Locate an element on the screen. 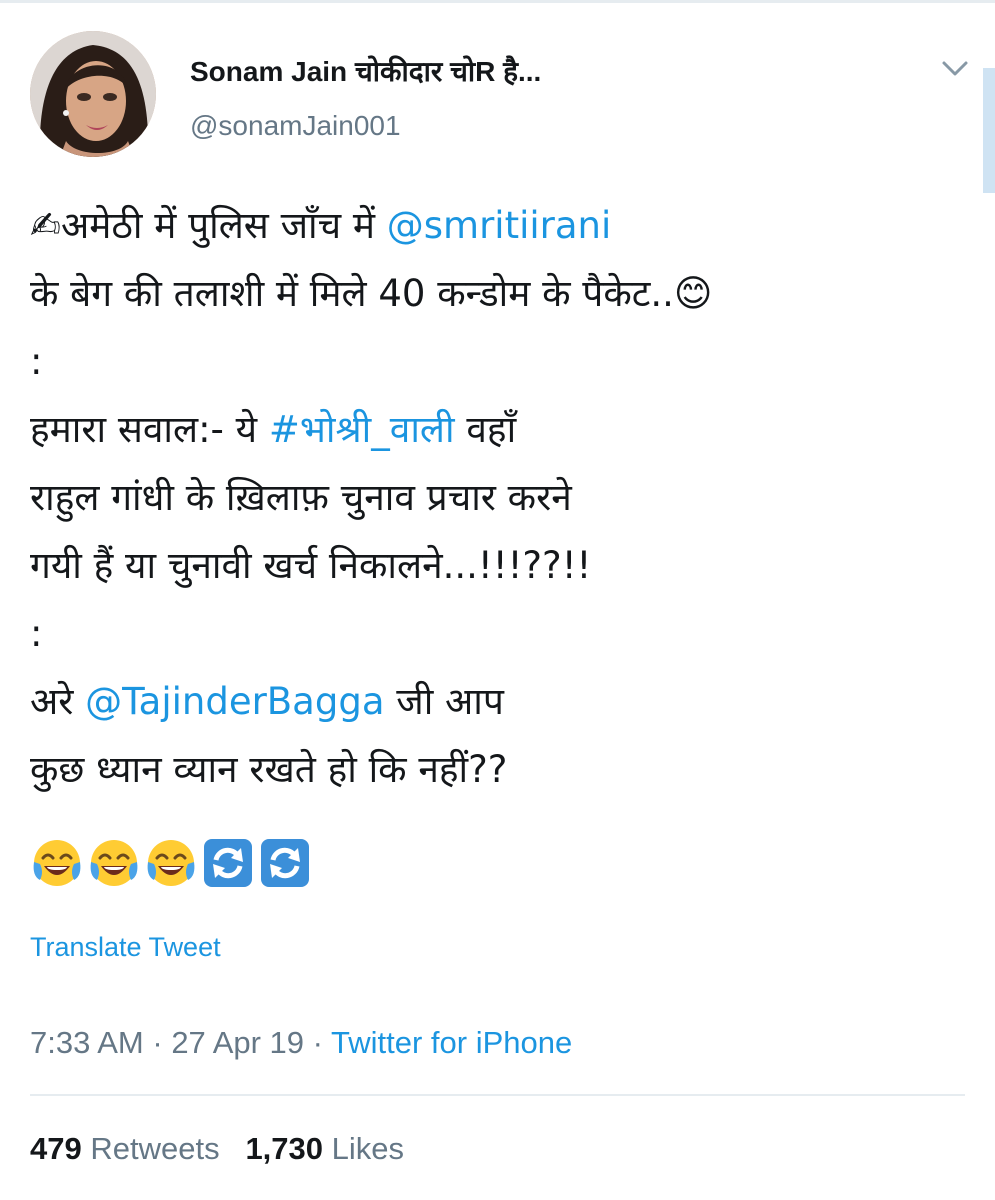 The width and height of the screenshot is (995, 1200). translate-tweet-link: Translate Tweet is located at coordinates (125, 947).